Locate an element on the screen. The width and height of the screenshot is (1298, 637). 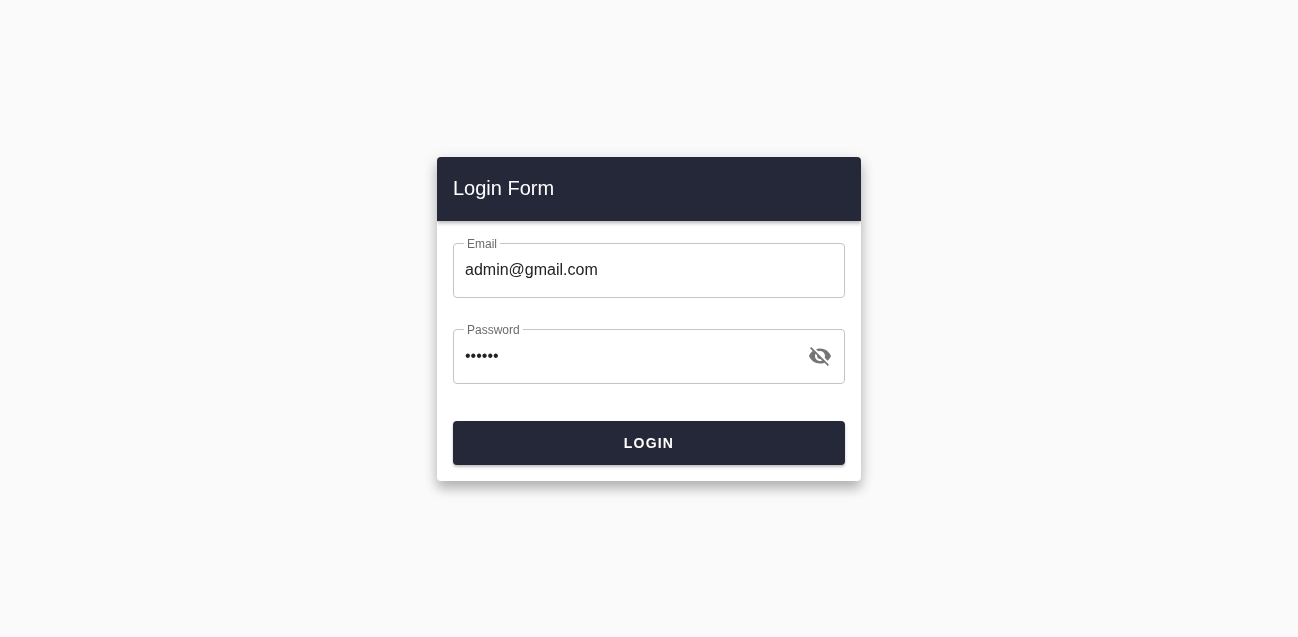
card-title: Login Form is located at coordinates (504, 188).